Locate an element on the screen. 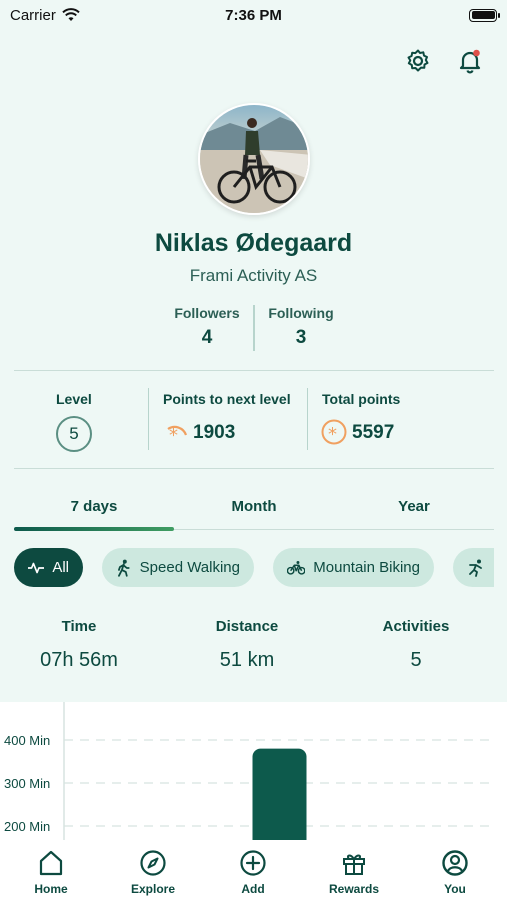 The width and height of the screenshot is (507, 900). filter-chip-label: Mountain Biking is located at coordinates (366, 567).